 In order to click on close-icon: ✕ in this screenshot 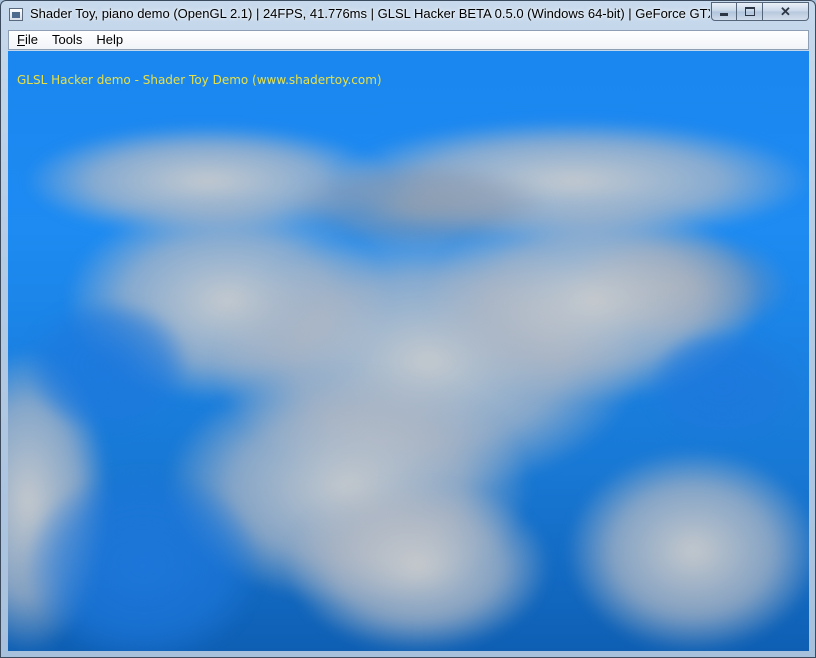, I will do `click(785, 11)`.